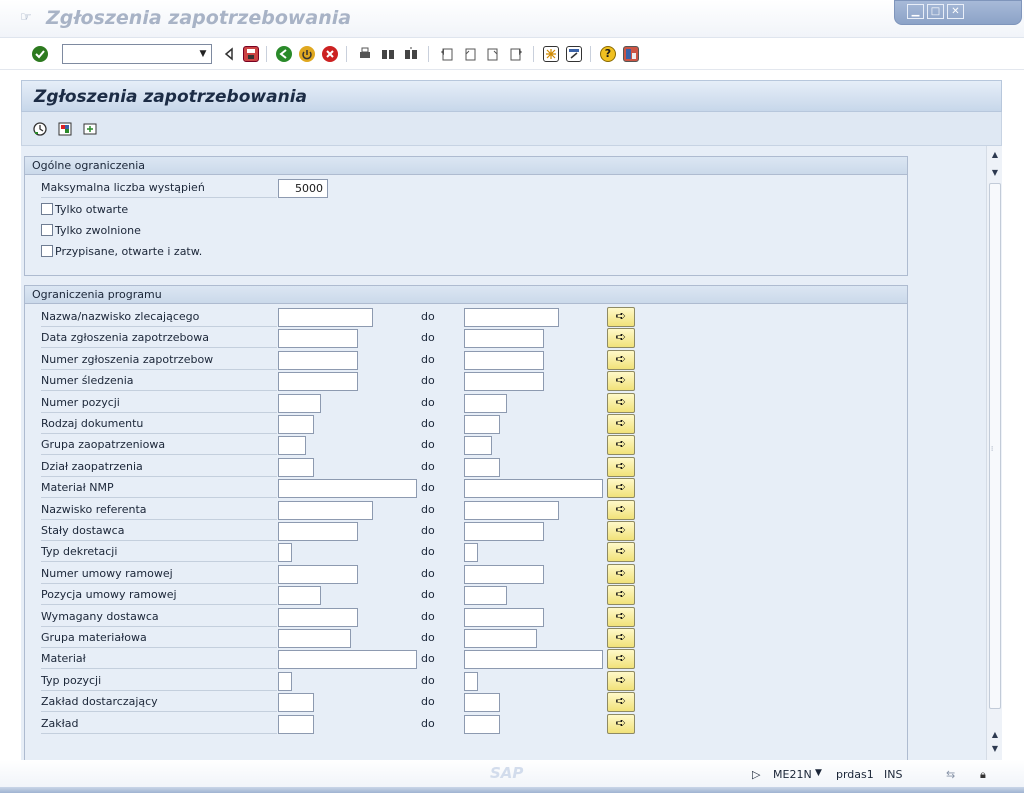 Image resolution: width=1024 pixels, height=793 pixels. I want to click on last-page-icon, so click(516, 54).